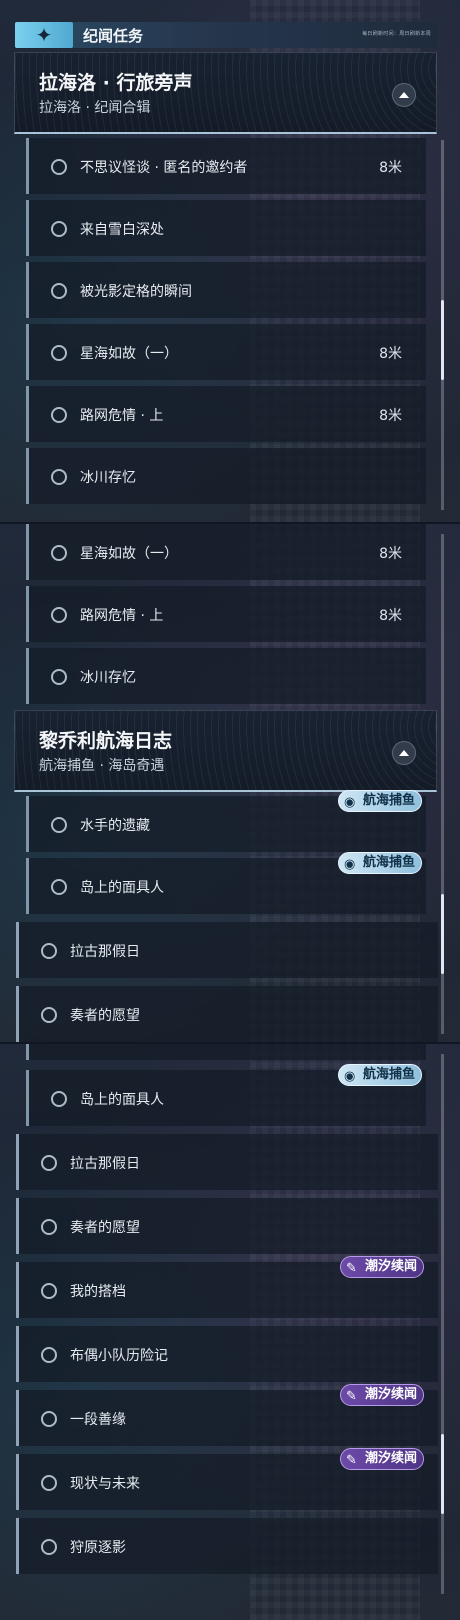 This screenshot has height=1620, width=460. Describe the element at coordinates (226, 1052) in the screenshot. I see `task-row-partial` at that location.